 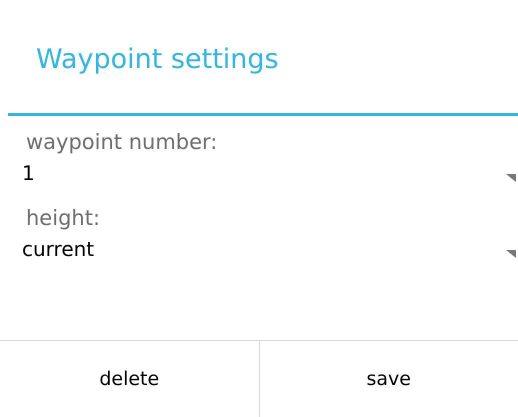 What do you see at coordinates (63, 218) in the screenshot?
I see `field-label: height:` at bounding box center [63, 218].